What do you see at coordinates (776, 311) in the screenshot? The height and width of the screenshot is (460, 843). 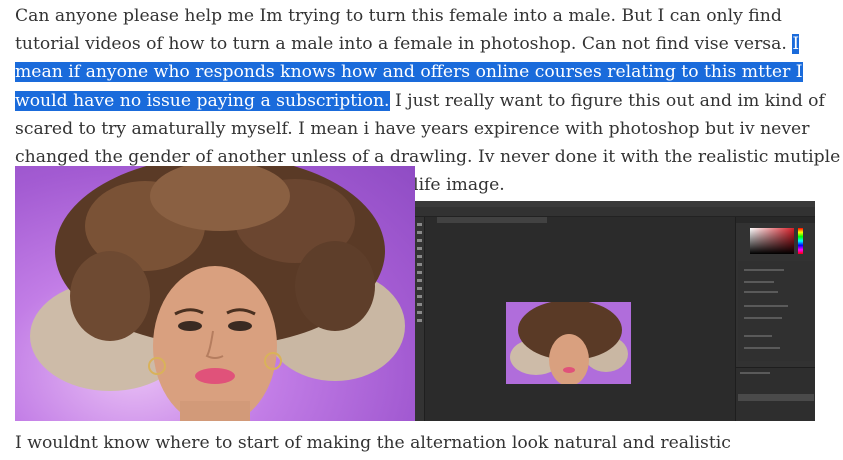 I see `ps-properties-panel` at bounding box center [776, 311].